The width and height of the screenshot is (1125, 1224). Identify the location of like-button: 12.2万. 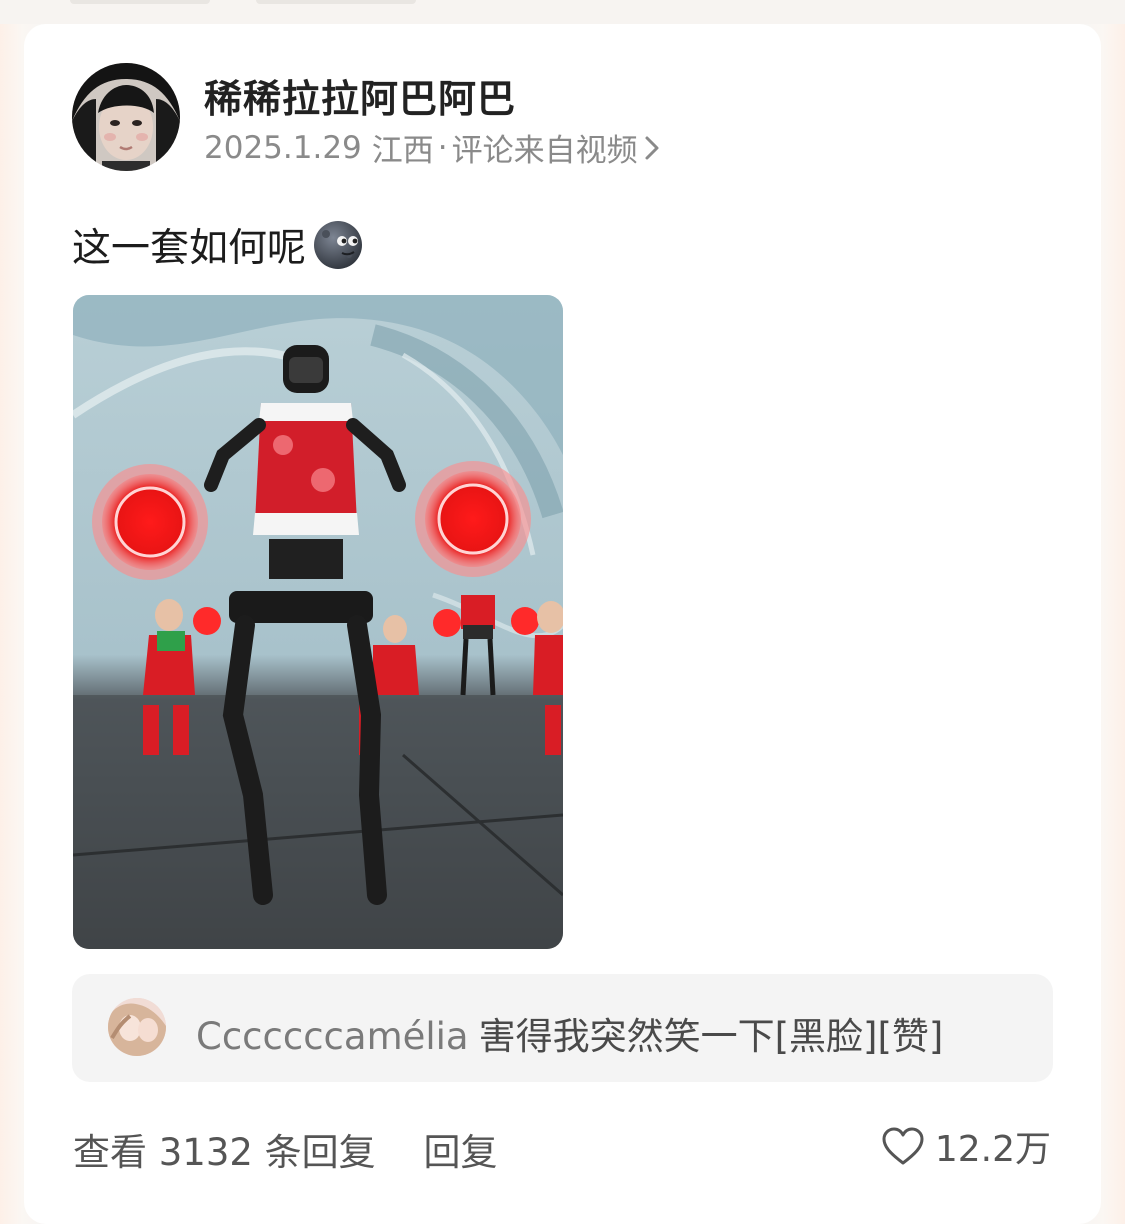
(966, 1146).